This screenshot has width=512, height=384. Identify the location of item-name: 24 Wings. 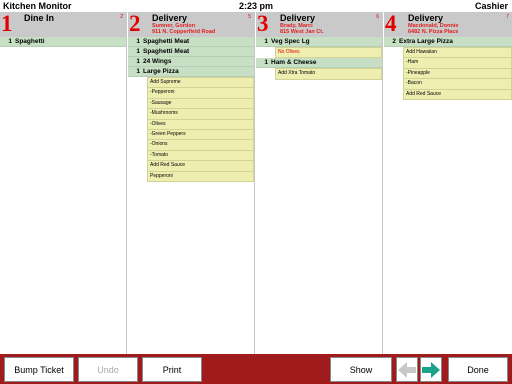
(157, 61).